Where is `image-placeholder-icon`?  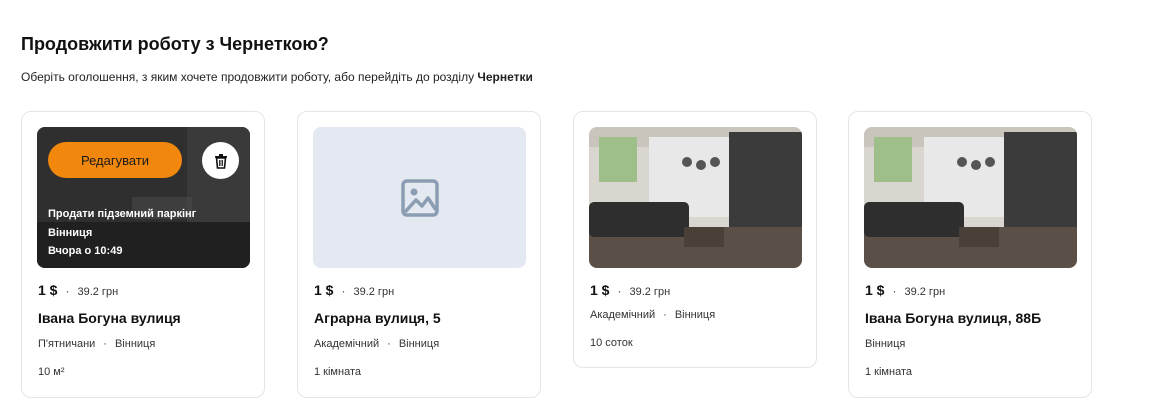
image-placeholder-icon is located at coordinates (419, 197).